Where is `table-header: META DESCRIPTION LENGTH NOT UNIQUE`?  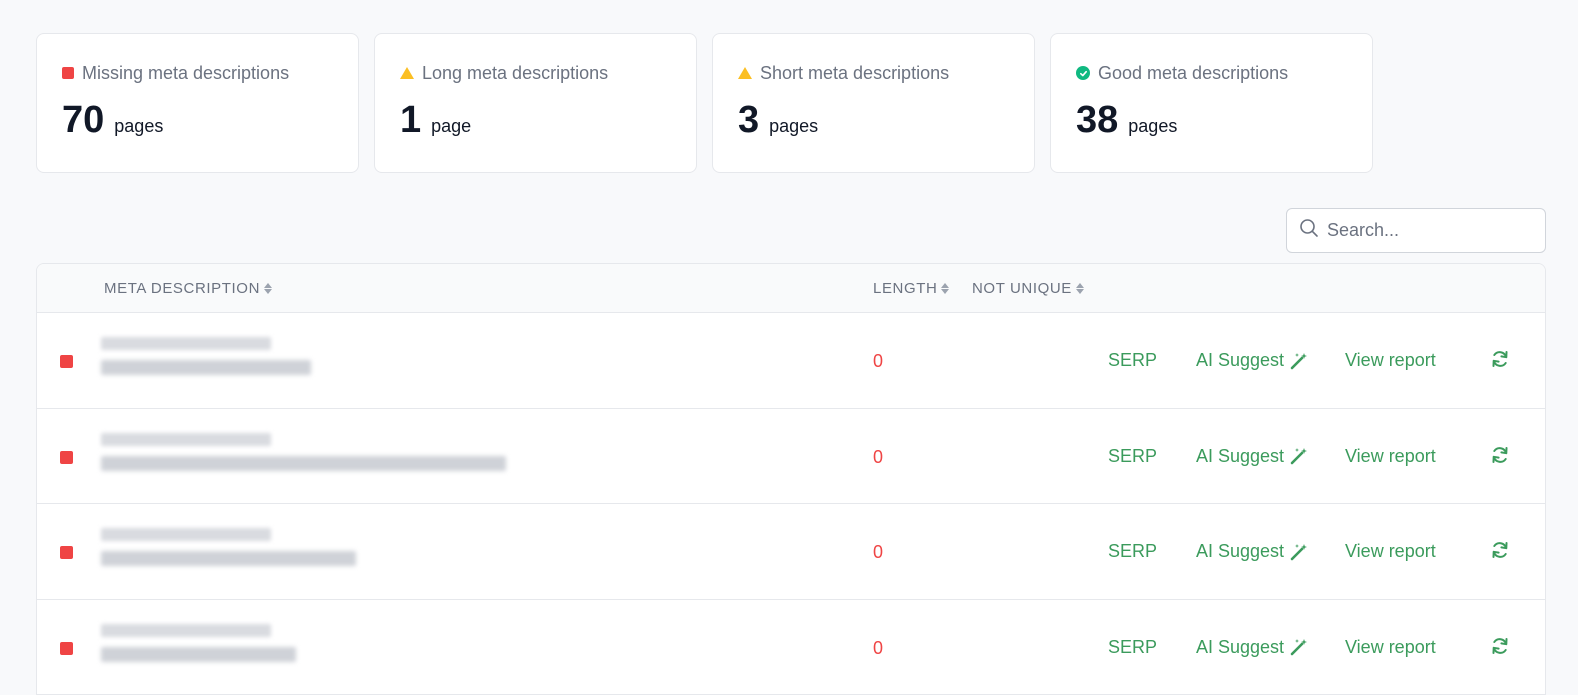
table-header: META DESCRIPTION LENGTH NOT UNIQUE is located at coordinates (791, 288).